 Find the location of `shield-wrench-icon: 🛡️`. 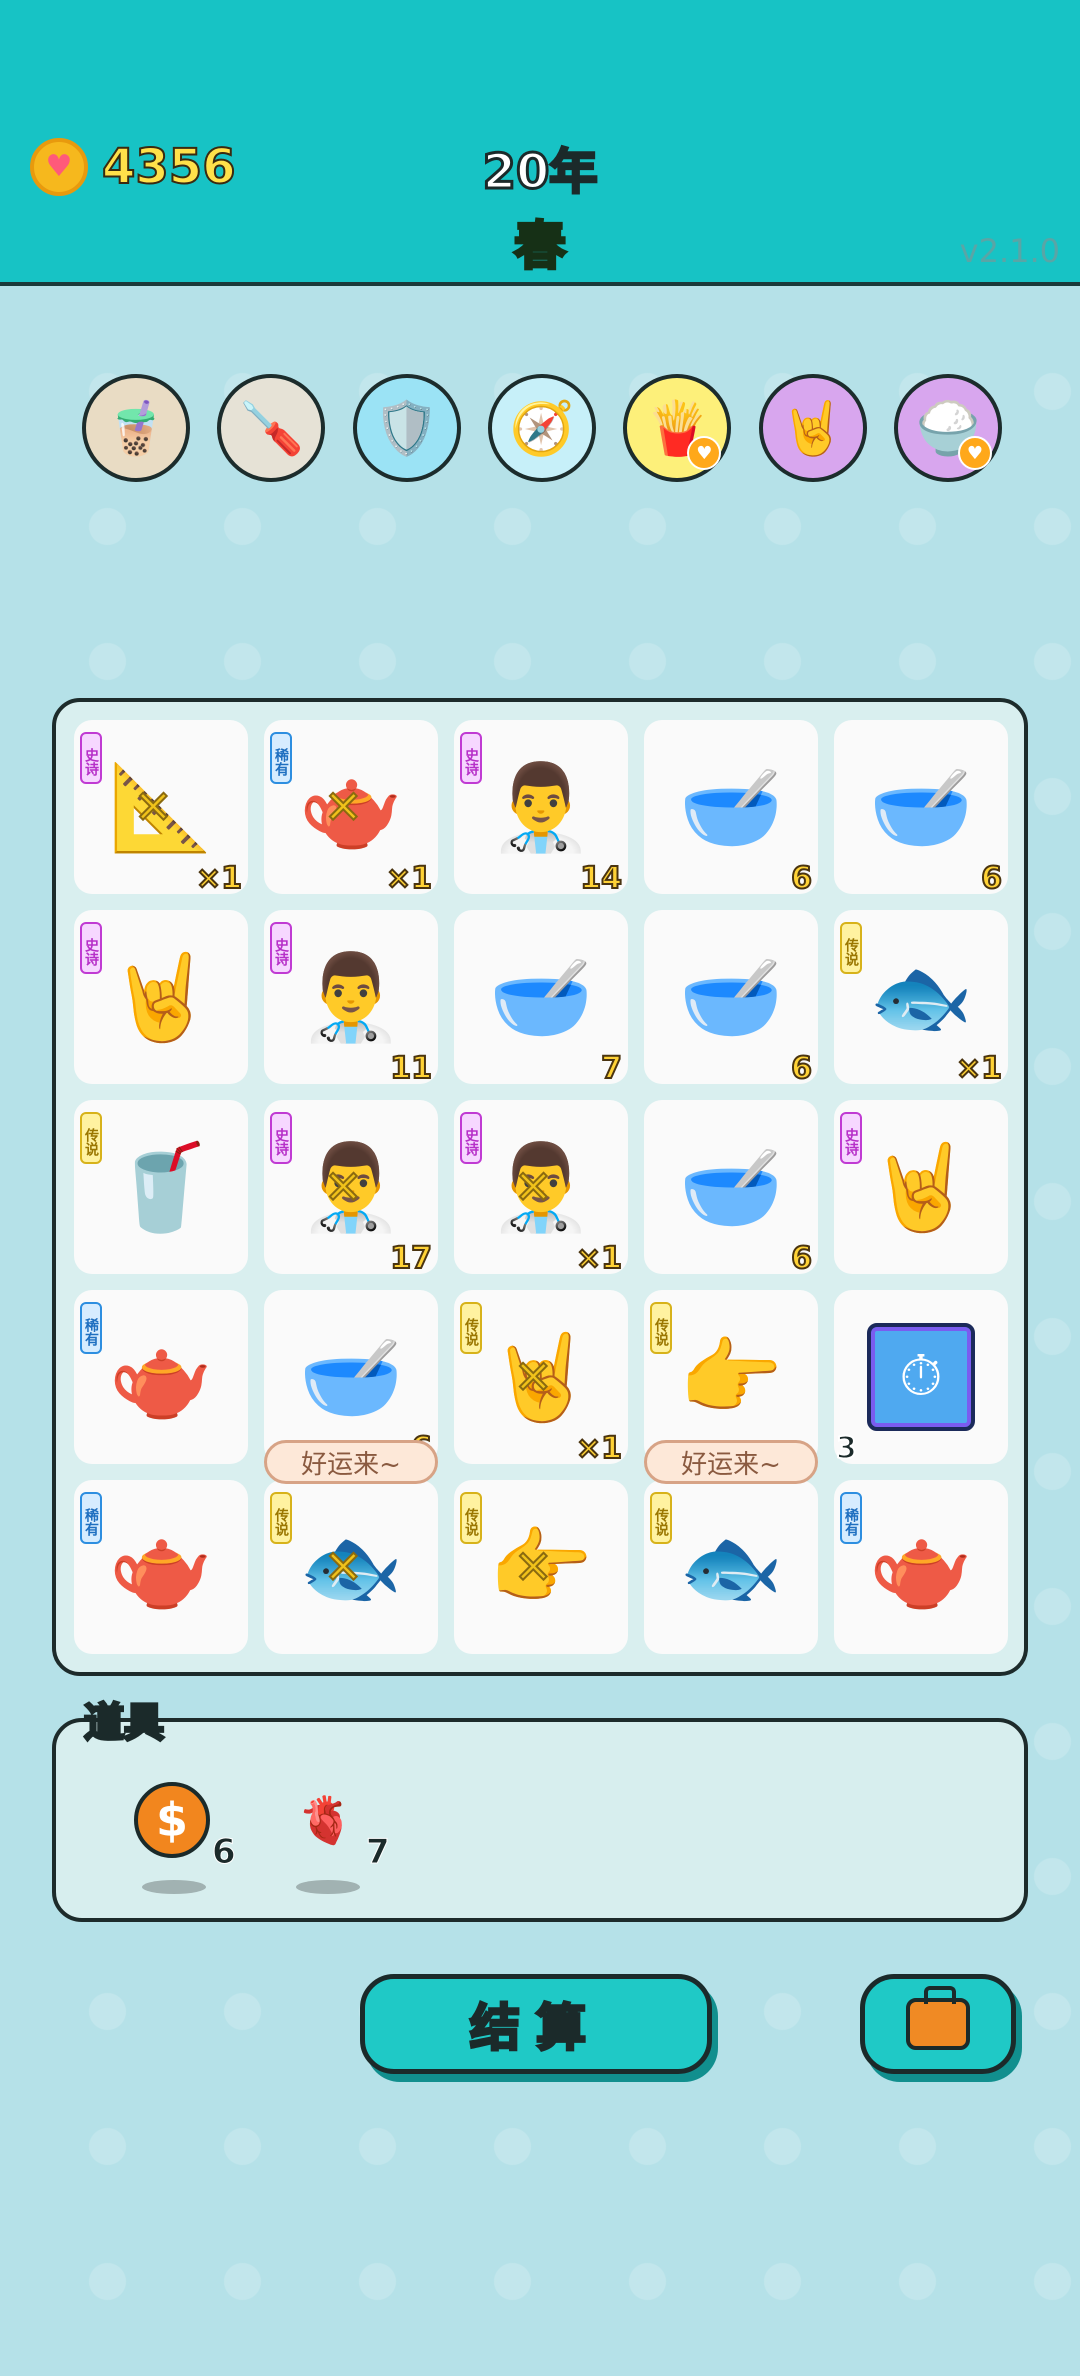

shield-wrench-icon: 🛡️ is located at coordinates (407, 428).